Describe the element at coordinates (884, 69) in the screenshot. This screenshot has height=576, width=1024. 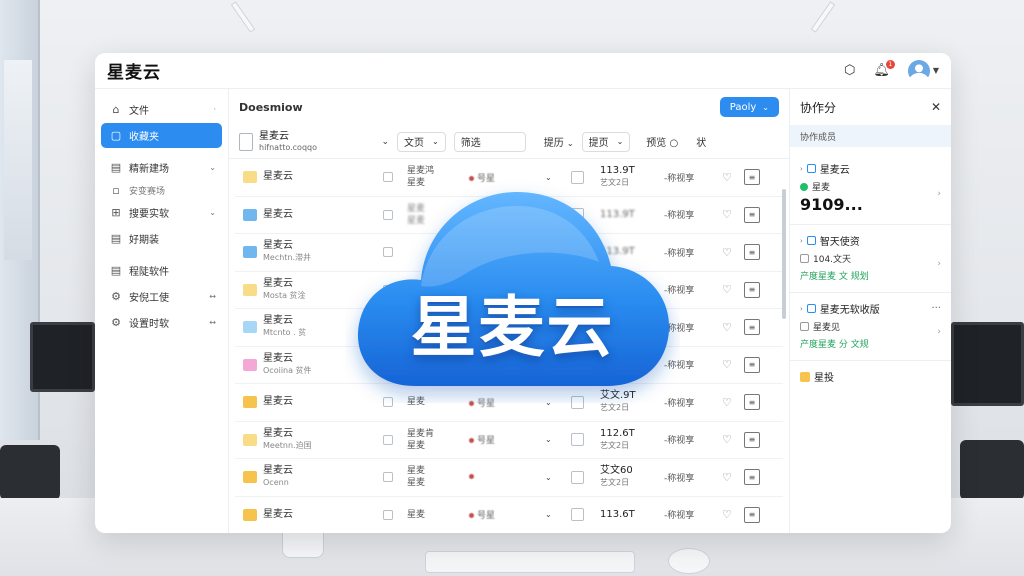
I see `bell-icon: 🔔︎ 1` at that location.